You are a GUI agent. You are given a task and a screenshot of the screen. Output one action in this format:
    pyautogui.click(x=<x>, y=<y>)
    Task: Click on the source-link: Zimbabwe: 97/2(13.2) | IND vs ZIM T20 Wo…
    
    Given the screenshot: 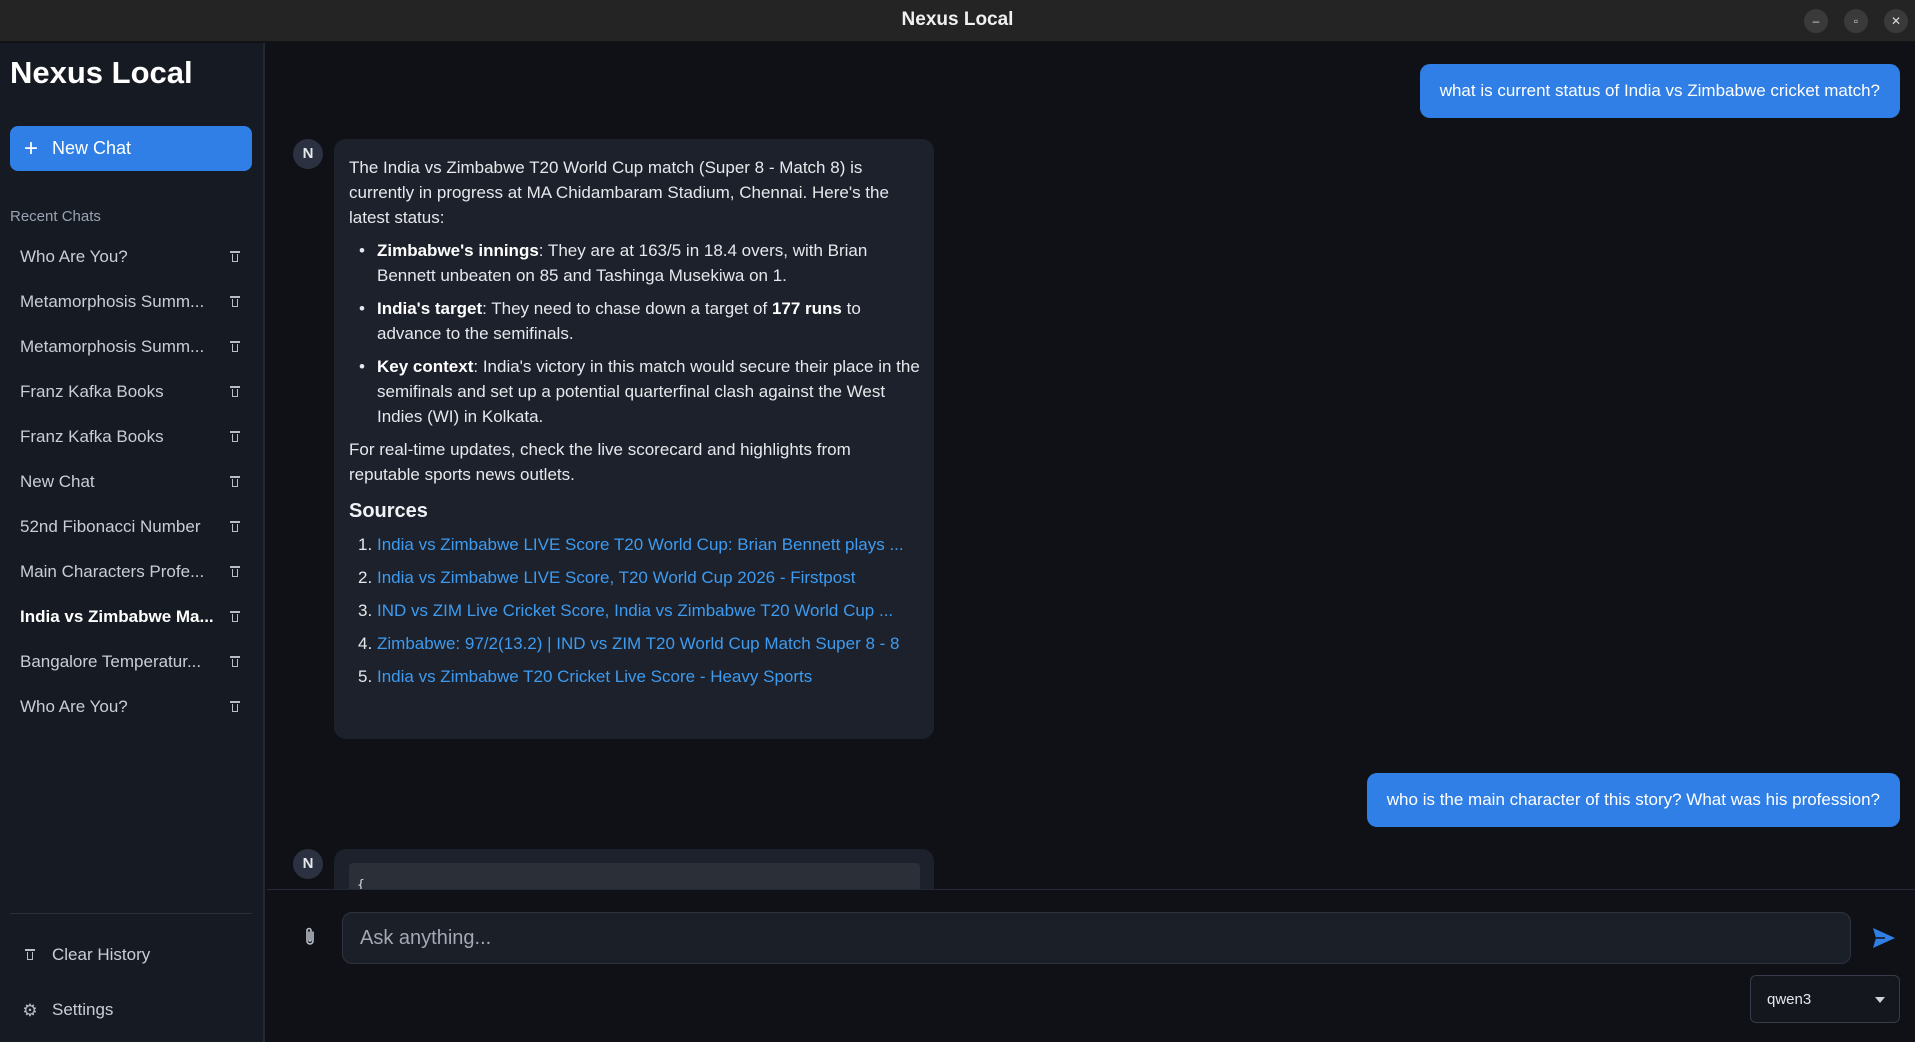 What is the action you would take?
    pyautogui.click(x=638, y=643)
    